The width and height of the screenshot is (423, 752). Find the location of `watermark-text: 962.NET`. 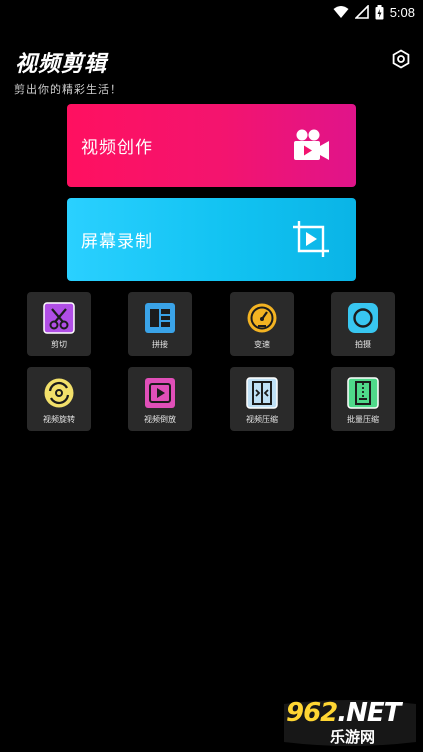

watermark-text: 962.NET is located at coordinates (343, 713).